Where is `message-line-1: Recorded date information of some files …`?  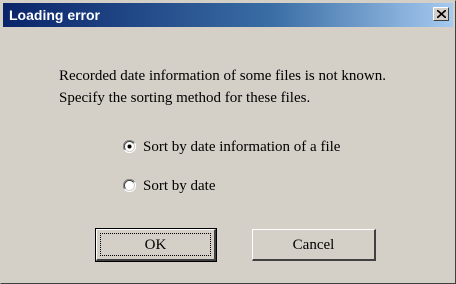
message-line-1: Recorded date information of some files … is located at coordinates (223, 76).